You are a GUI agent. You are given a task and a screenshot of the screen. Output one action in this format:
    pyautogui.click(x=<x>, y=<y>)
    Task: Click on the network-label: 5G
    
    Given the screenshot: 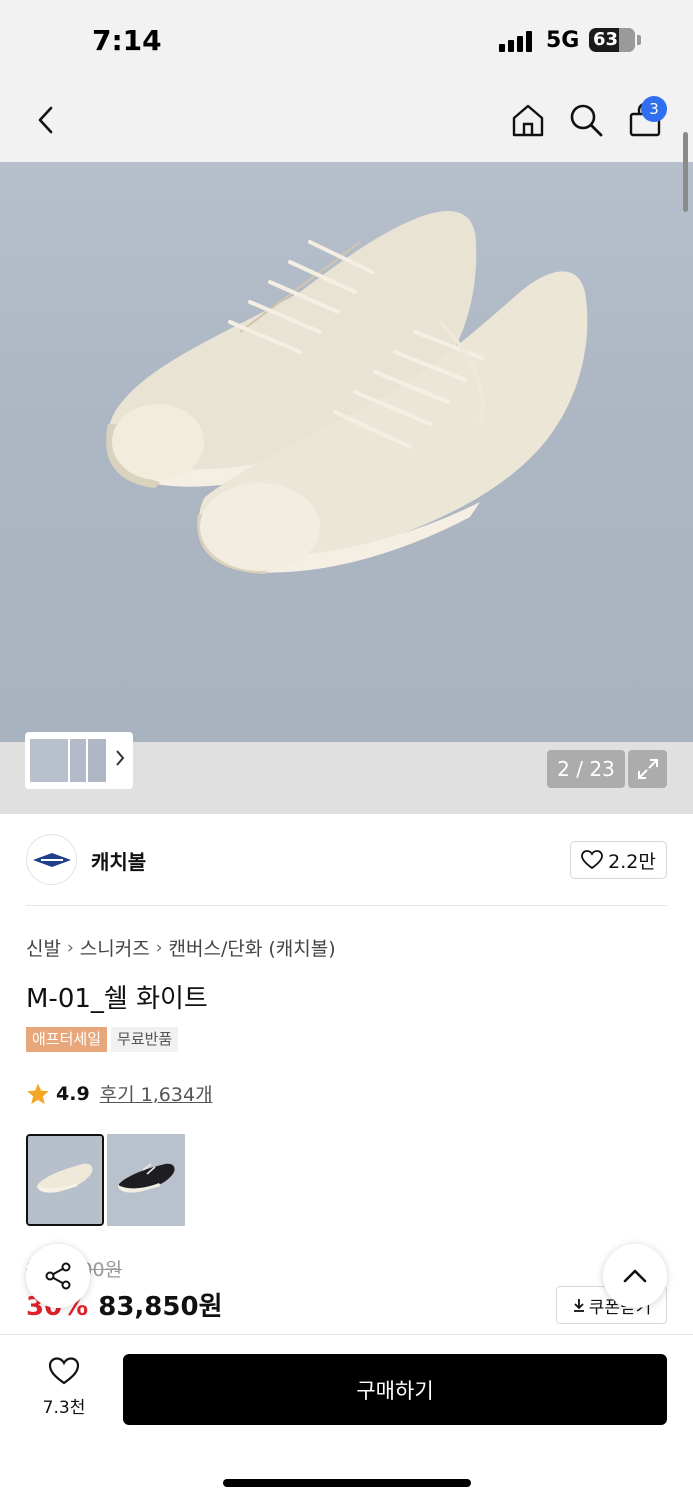 What is the action you would take?
    pyautogui.click(x=563, y=40)
    